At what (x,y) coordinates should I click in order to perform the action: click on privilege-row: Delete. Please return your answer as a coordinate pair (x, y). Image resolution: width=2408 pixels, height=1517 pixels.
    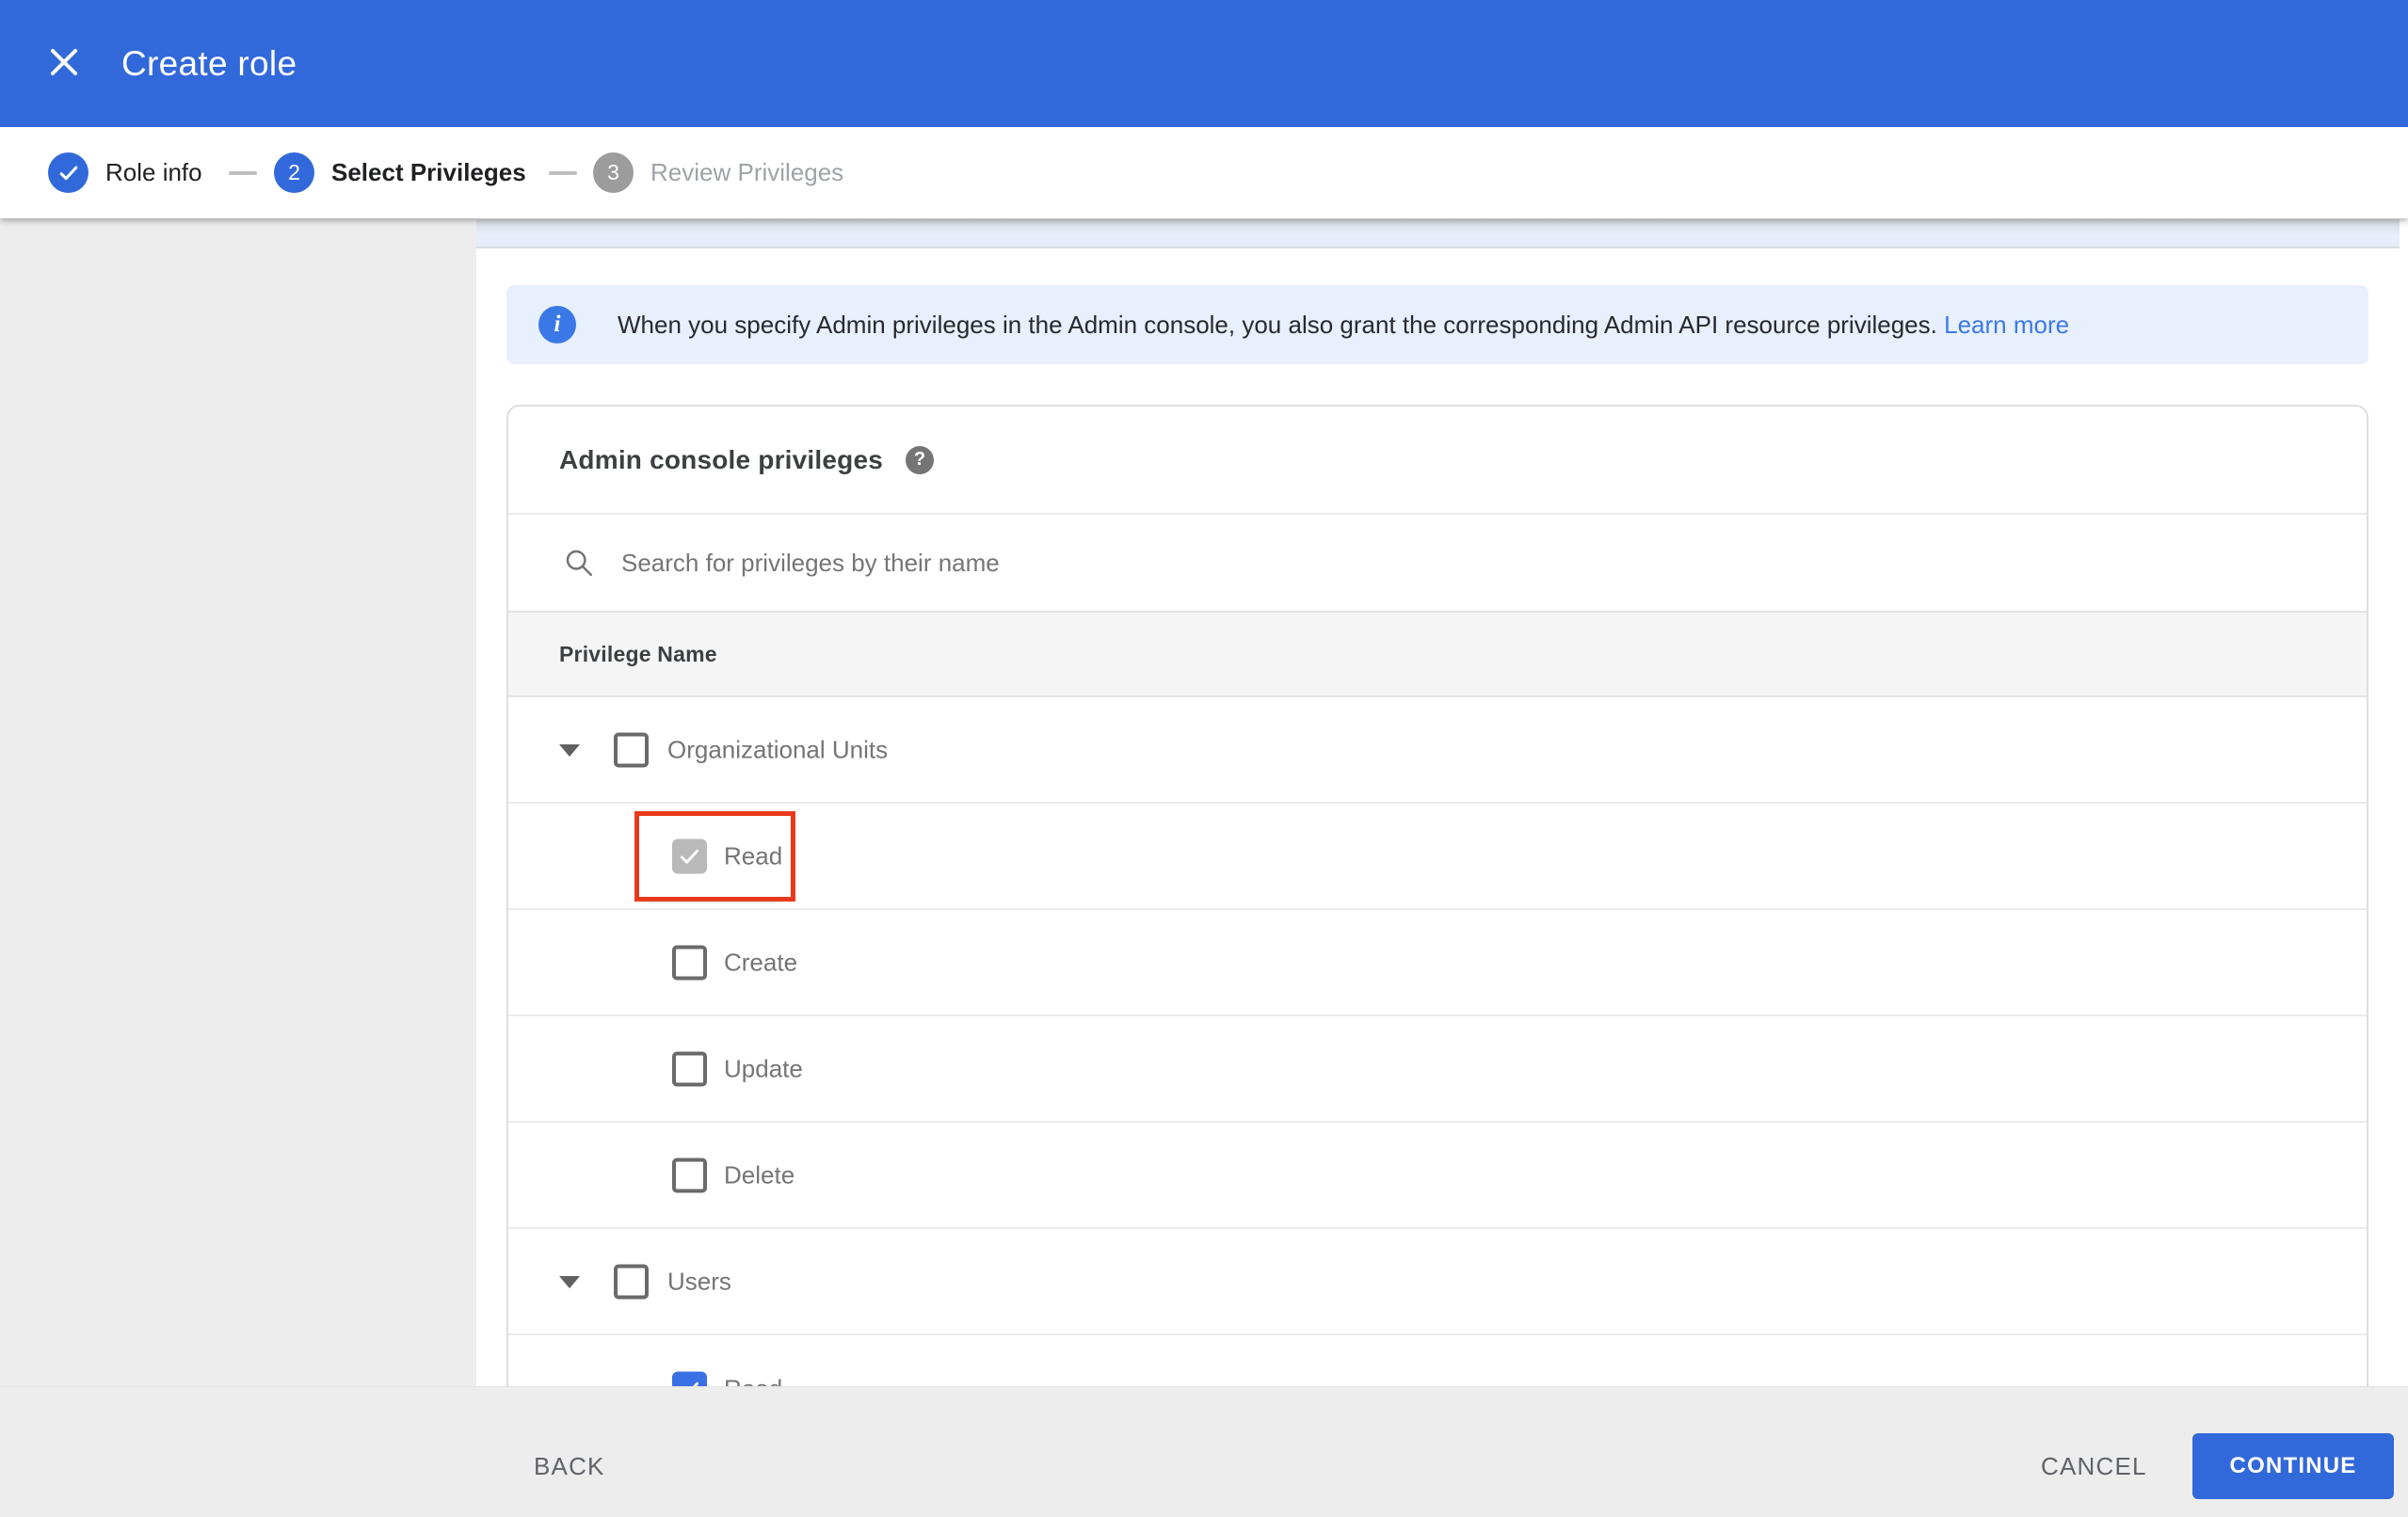
    Looking at the image, I should click on (1437, 1176).